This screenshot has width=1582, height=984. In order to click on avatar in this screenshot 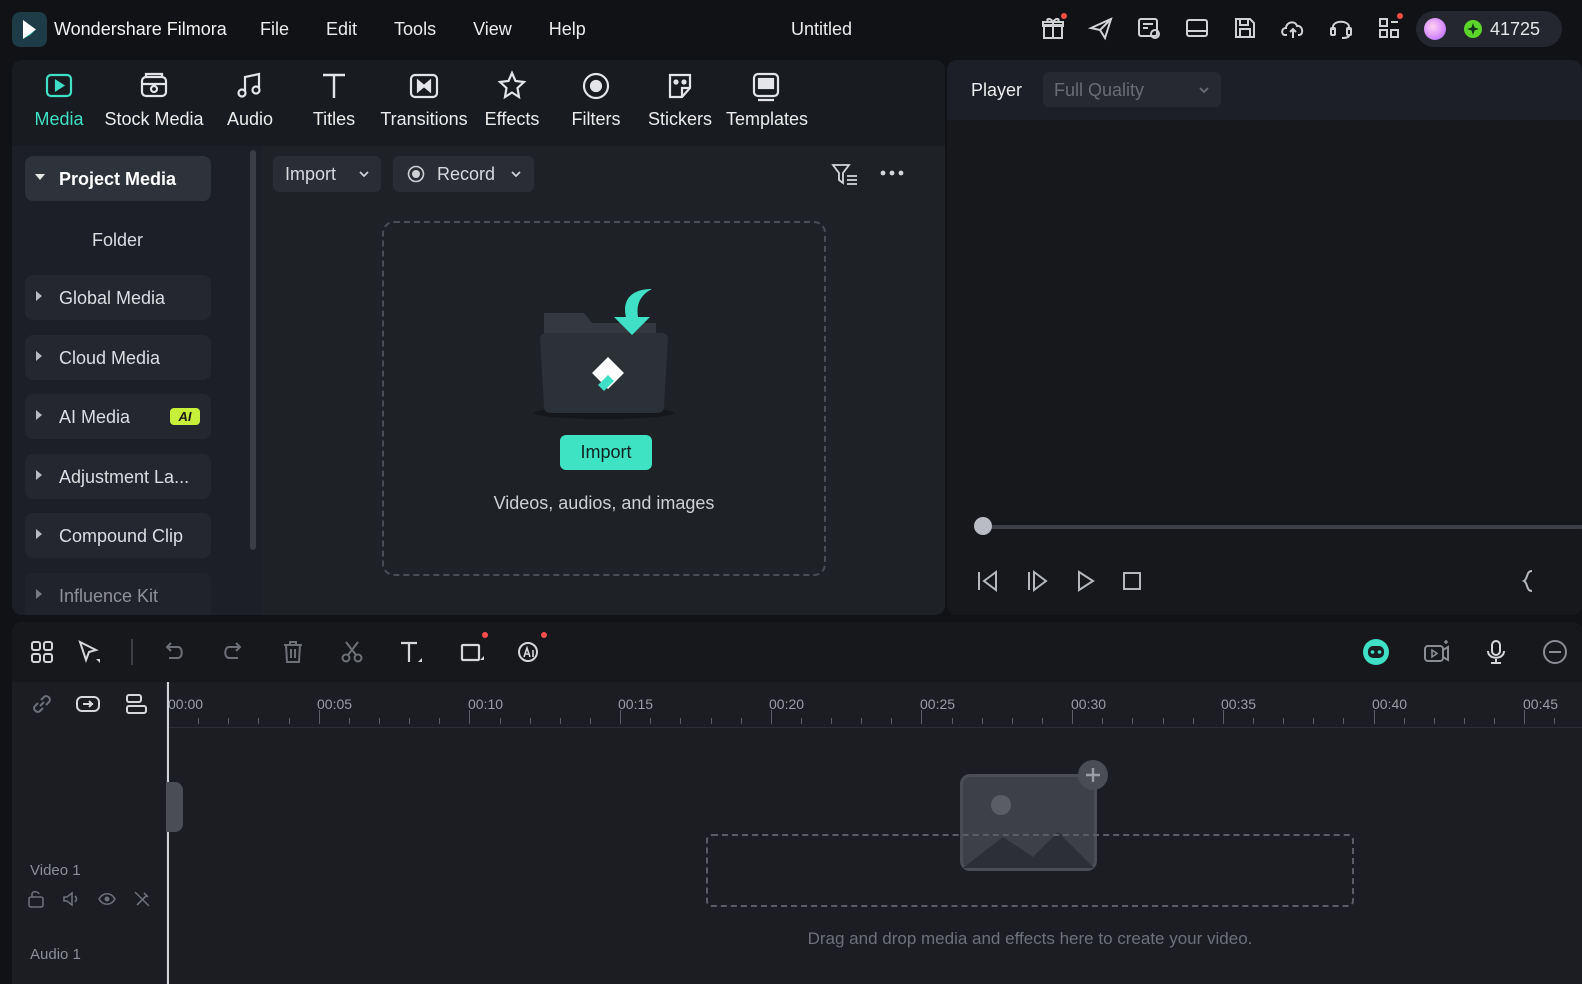, I will do `click(1435, 29)`.